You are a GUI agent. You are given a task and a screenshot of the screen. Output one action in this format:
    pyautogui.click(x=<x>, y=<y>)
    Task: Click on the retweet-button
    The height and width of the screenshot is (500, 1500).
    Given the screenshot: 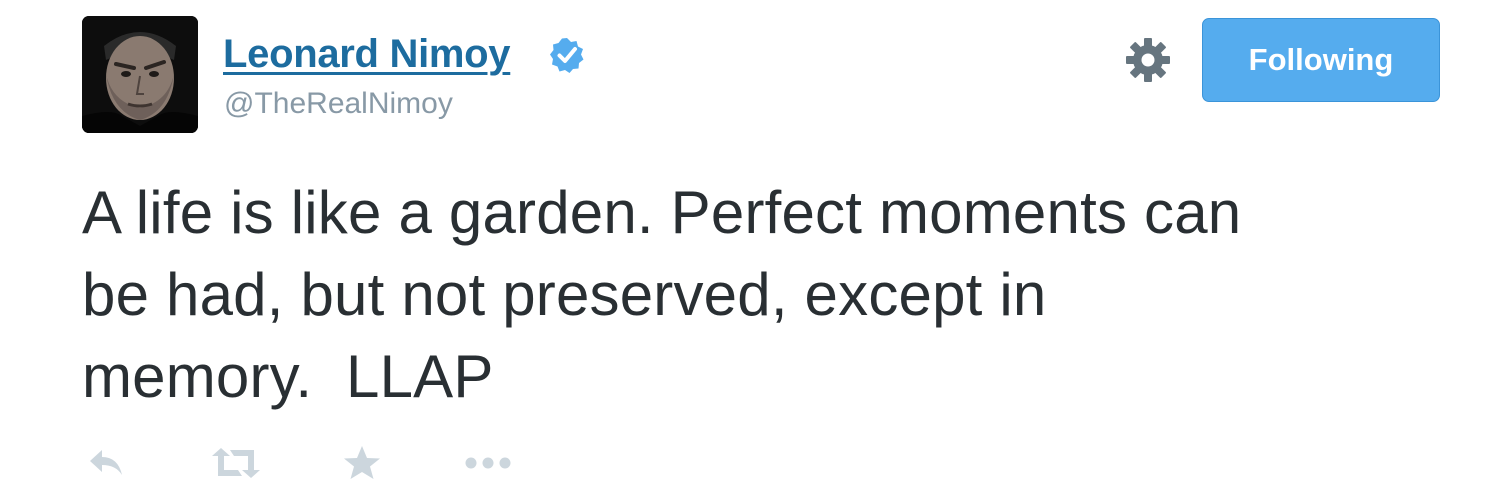 What is the action you would take?
    pyautogui.click(x=236, y=463)
    